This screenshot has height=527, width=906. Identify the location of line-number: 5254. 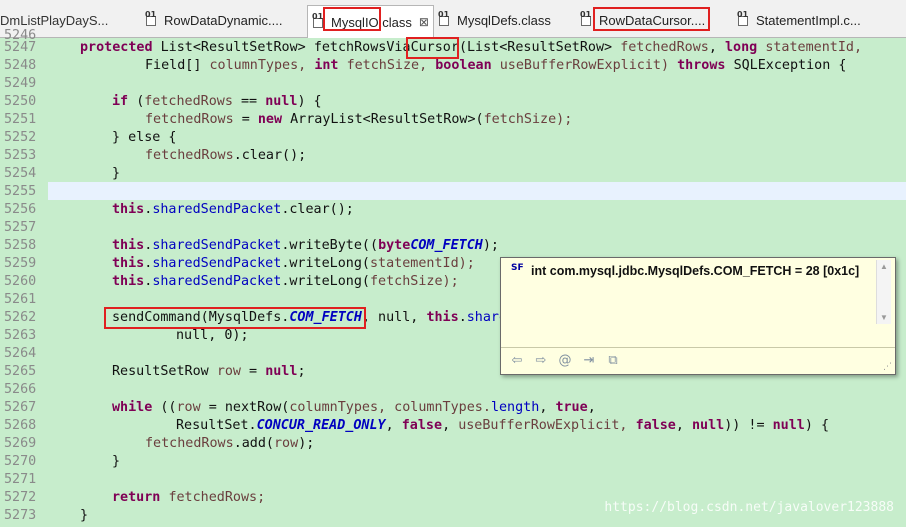
(20, 173).